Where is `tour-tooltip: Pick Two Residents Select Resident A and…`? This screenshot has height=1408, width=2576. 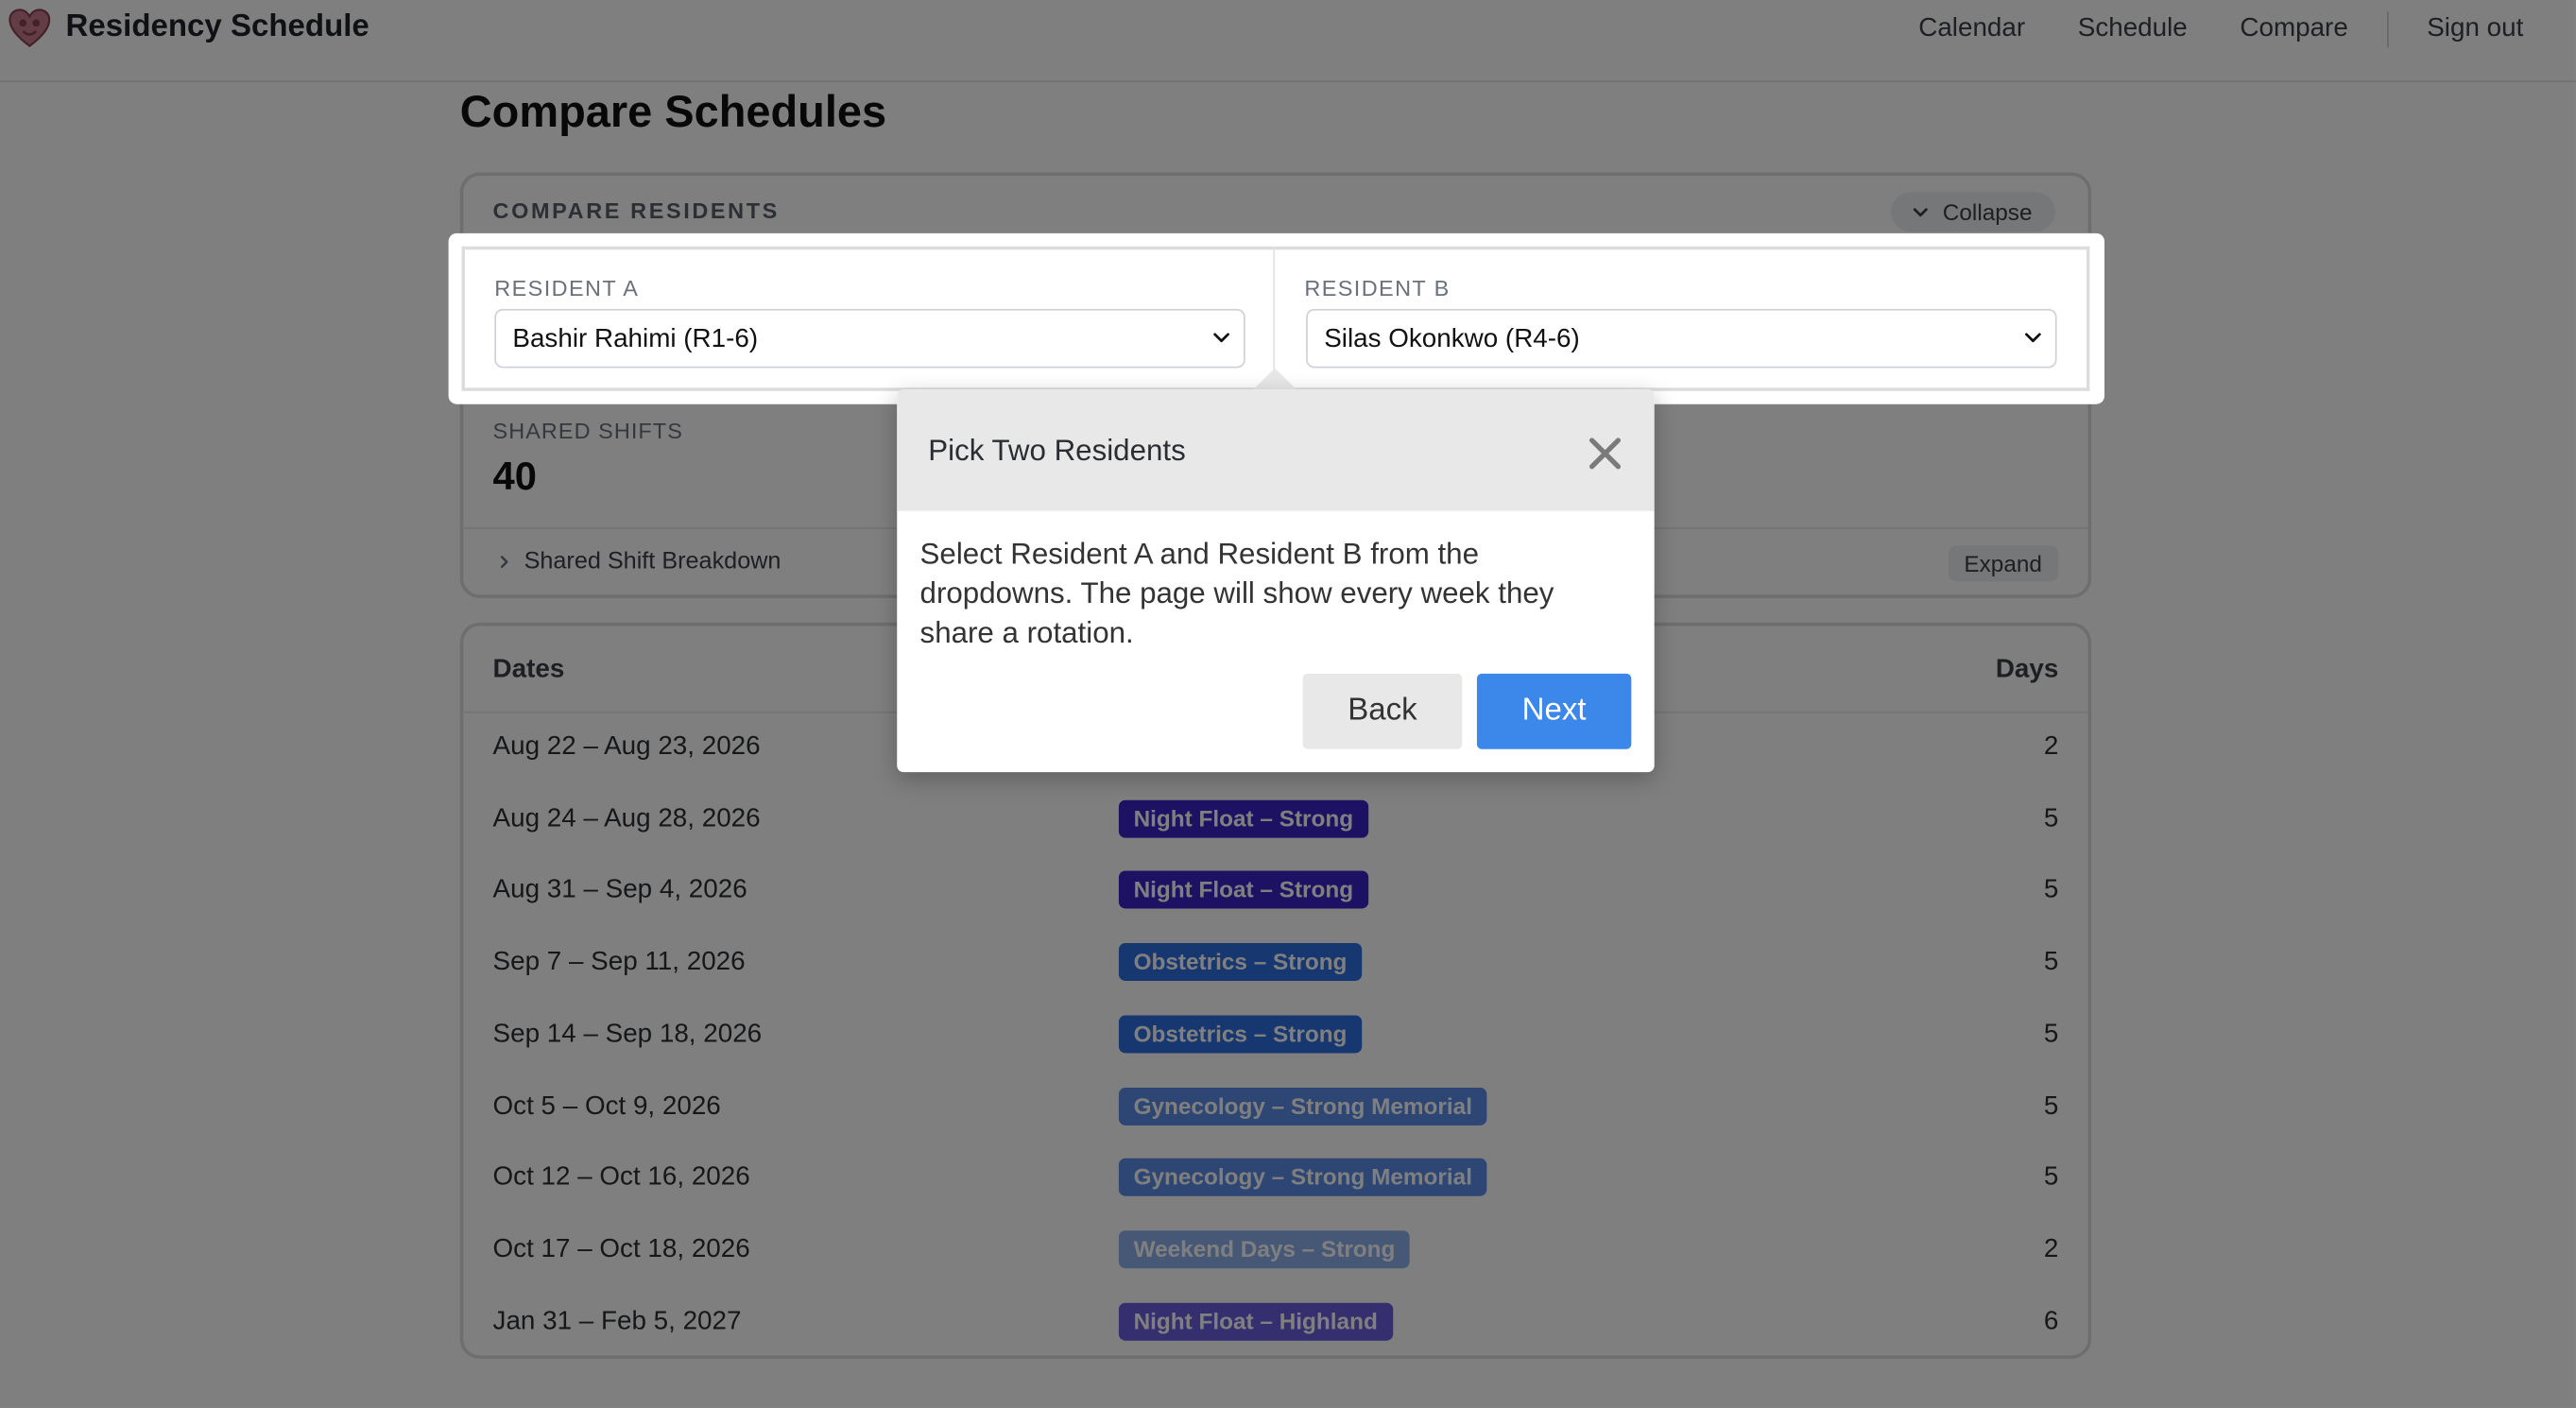 tour-tooltip: Pick Two Residents Select Resident A and… is located at coordinates (1276, 581).